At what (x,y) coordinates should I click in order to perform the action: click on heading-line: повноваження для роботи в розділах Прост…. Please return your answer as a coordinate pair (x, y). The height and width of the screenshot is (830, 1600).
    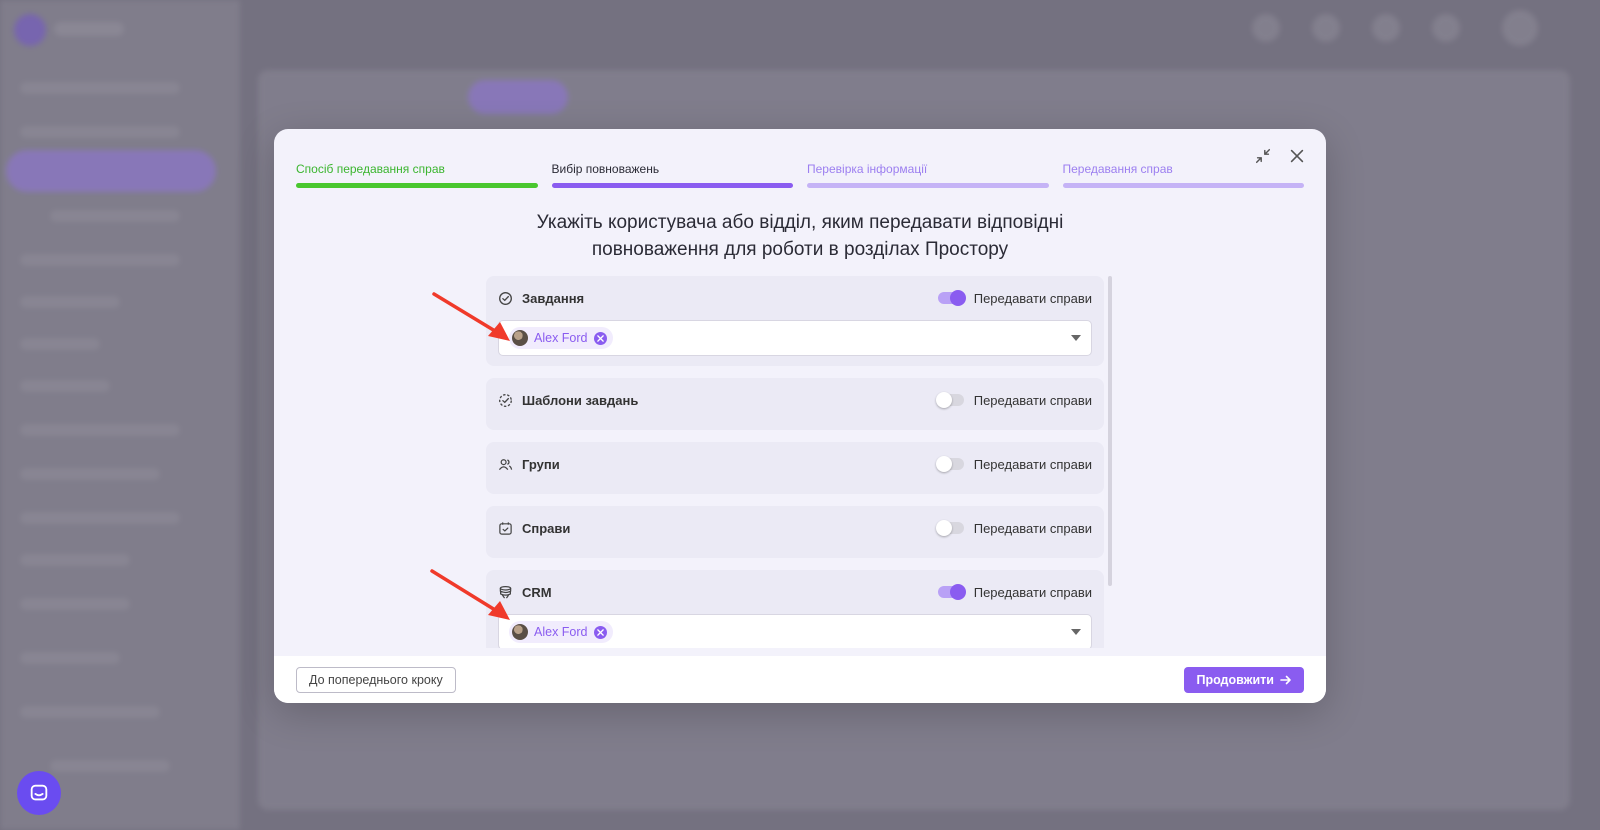
    Looking at the image, I should click on (800, 249).